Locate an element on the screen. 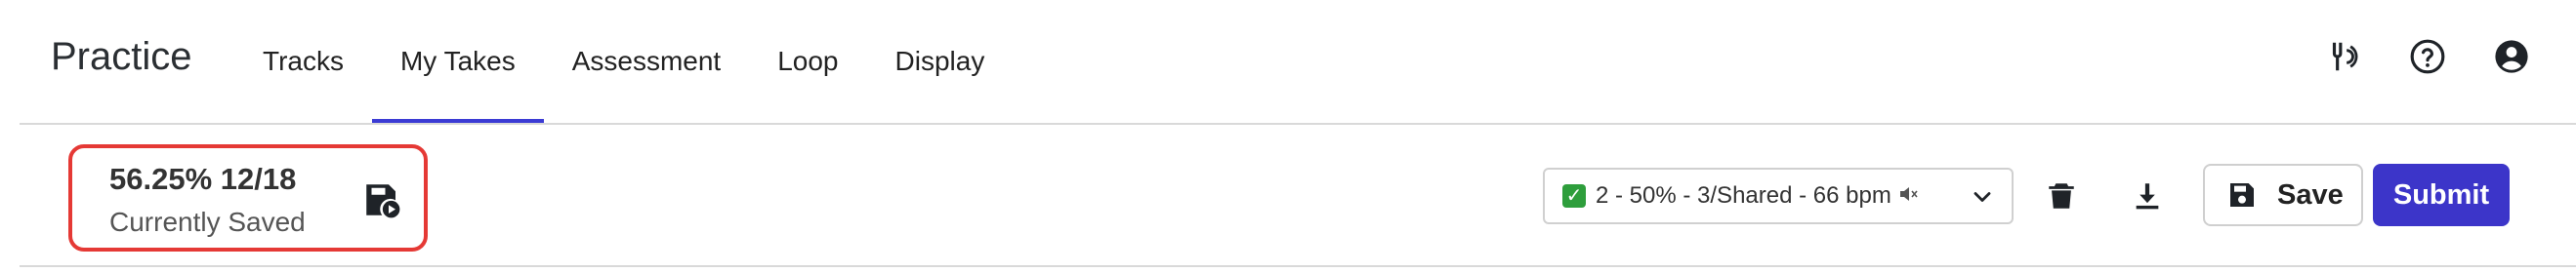 This screenshot has height=273, width=2576. submit-button: Submit is located at coordinates (2442, 195).